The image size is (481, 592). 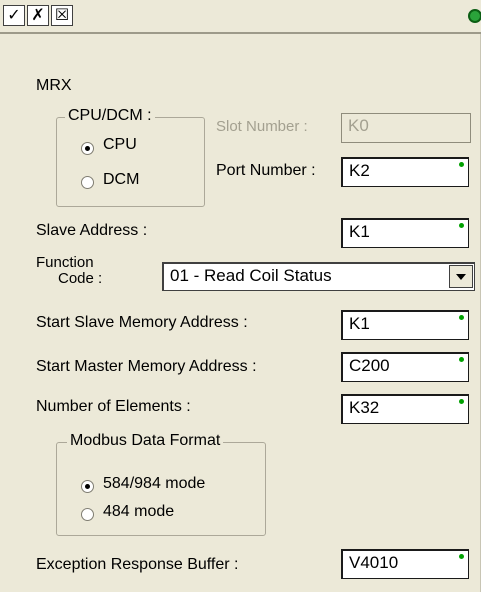 I want to click on port-number-input: K2, so click(x=405, y=172).